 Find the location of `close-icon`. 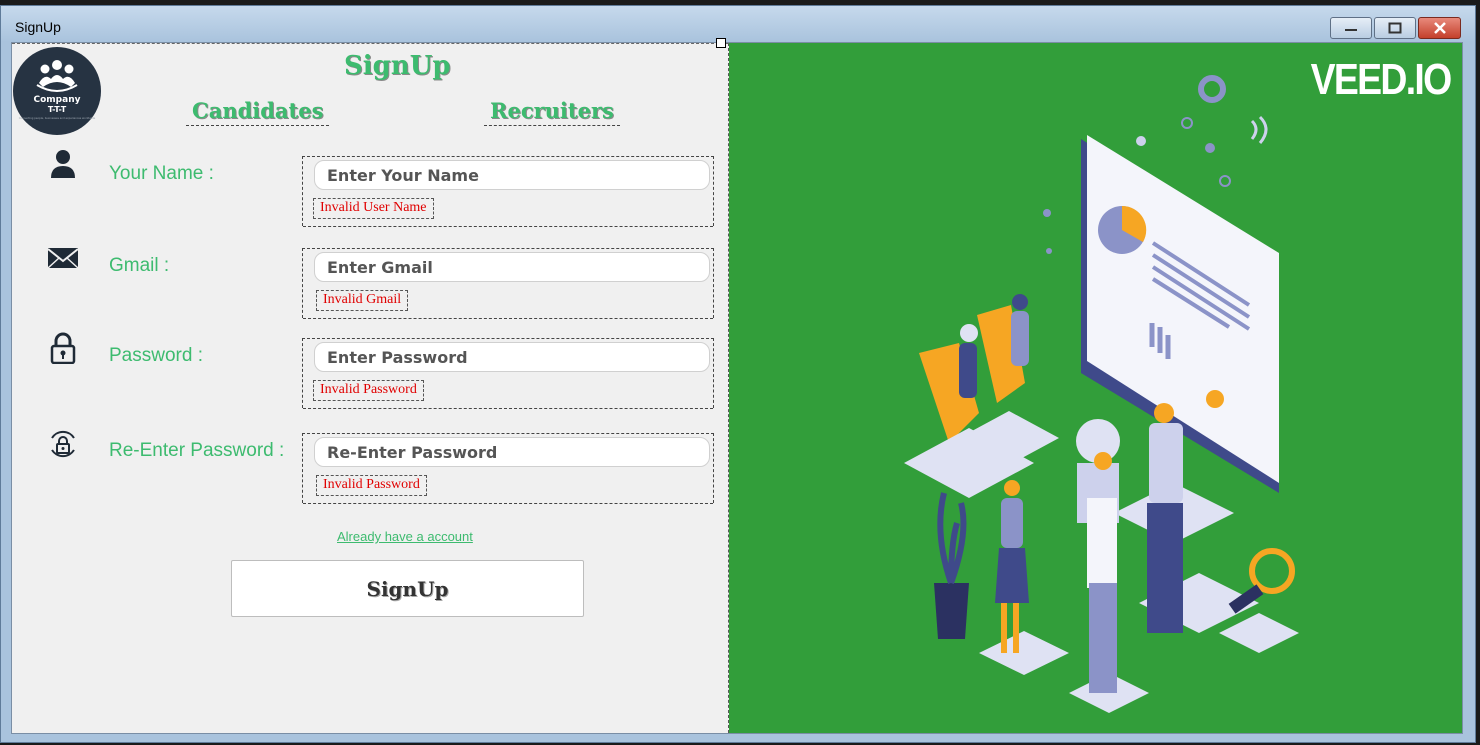

close-icon is located at coordinates (1439, 28).